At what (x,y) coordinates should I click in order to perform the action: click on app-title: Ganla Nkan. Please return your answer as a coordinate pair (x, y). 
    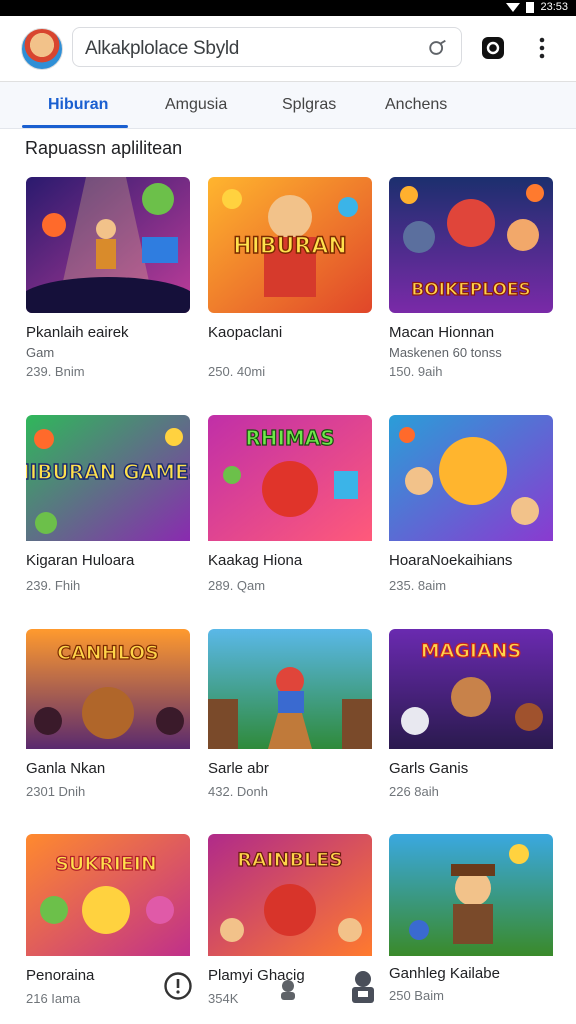
    Looking at the image, I should click on (66, 768).